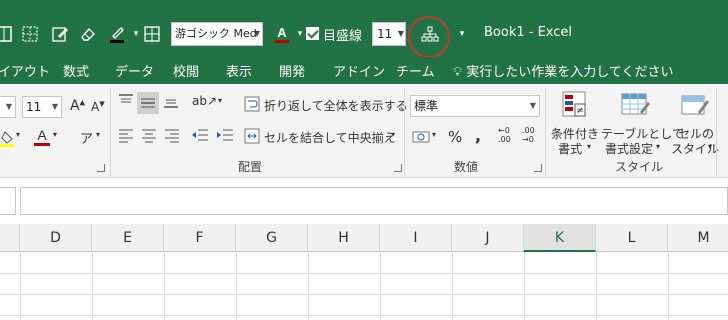 The image size is (728, 320). What do you see at coordinates (148, 103) in the screenshot?
I see `align-middle-icon` at bounding box center [148, 103].